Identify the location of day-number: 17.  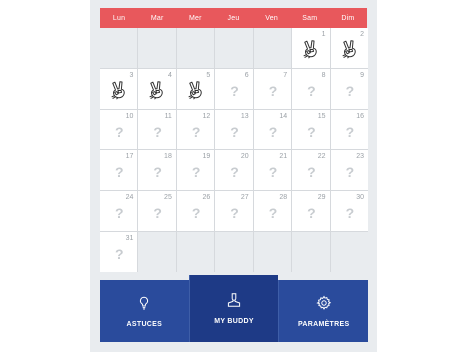
(129, 157).